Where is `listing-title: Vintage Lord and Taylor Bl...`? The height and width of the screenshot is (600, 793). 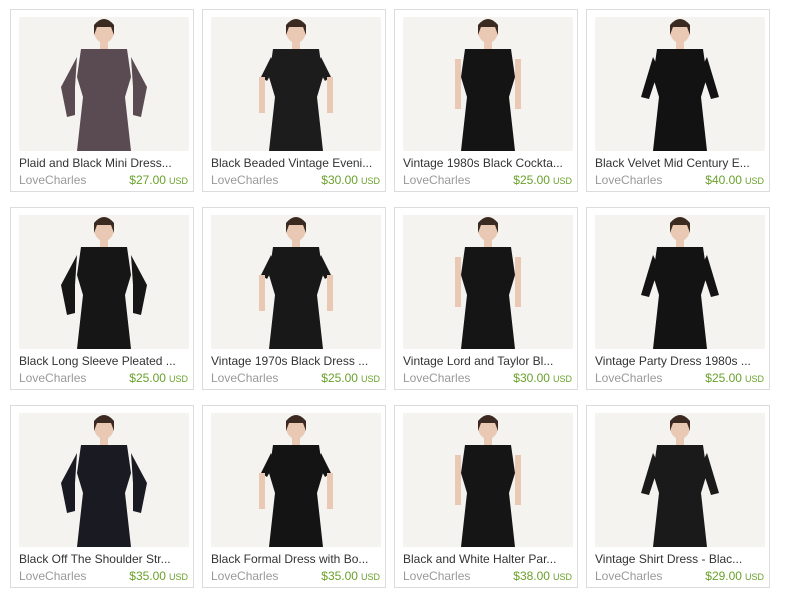
listing-title: Vintage Lord and Taylor Bl... is located at coordinates (488, 361).